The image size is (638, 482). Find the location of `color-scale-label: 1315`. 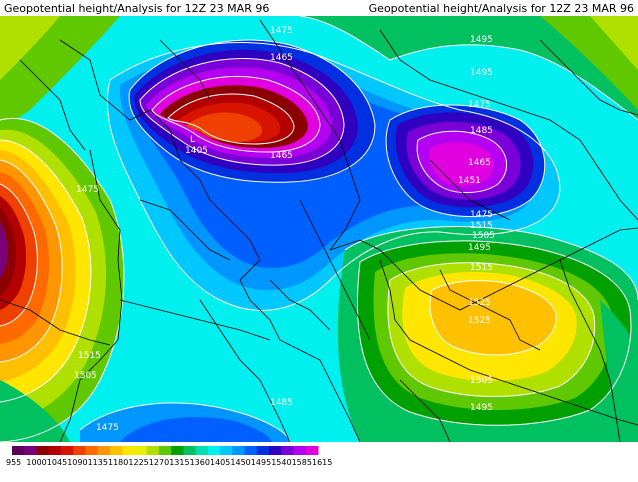

color-scale-label: 1315 is located at coordinates (179, 462).